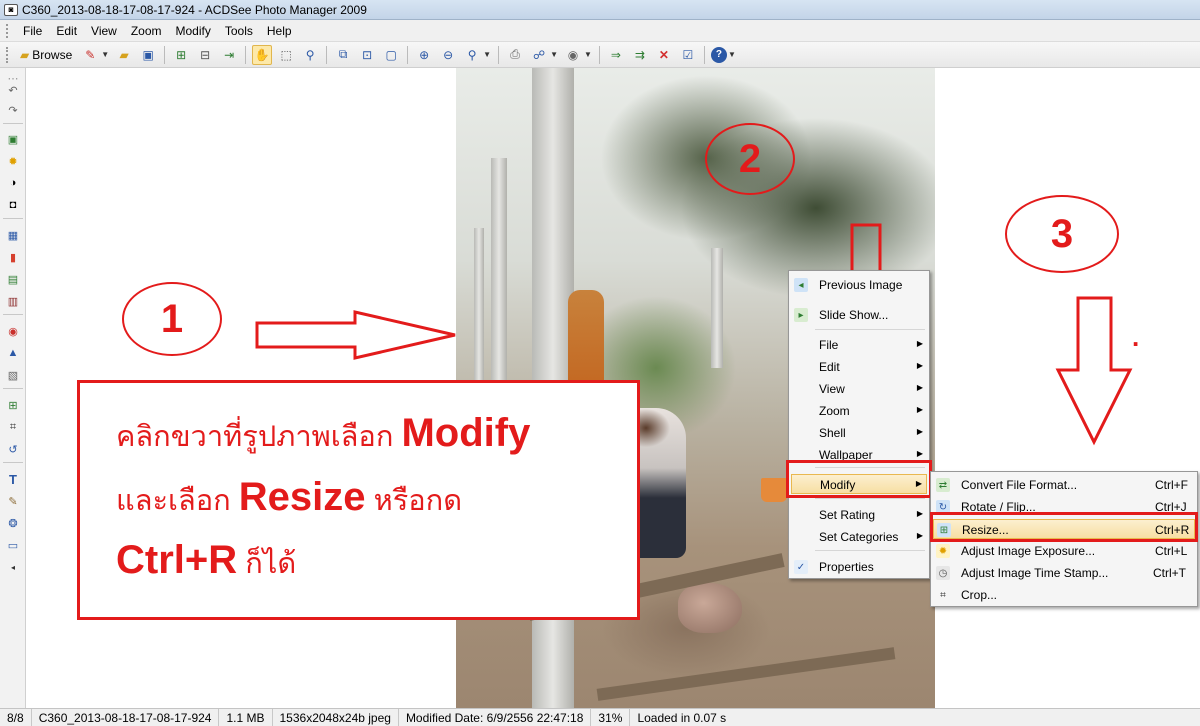  I want to click on export-icon: ⇥, so click(229, 55).